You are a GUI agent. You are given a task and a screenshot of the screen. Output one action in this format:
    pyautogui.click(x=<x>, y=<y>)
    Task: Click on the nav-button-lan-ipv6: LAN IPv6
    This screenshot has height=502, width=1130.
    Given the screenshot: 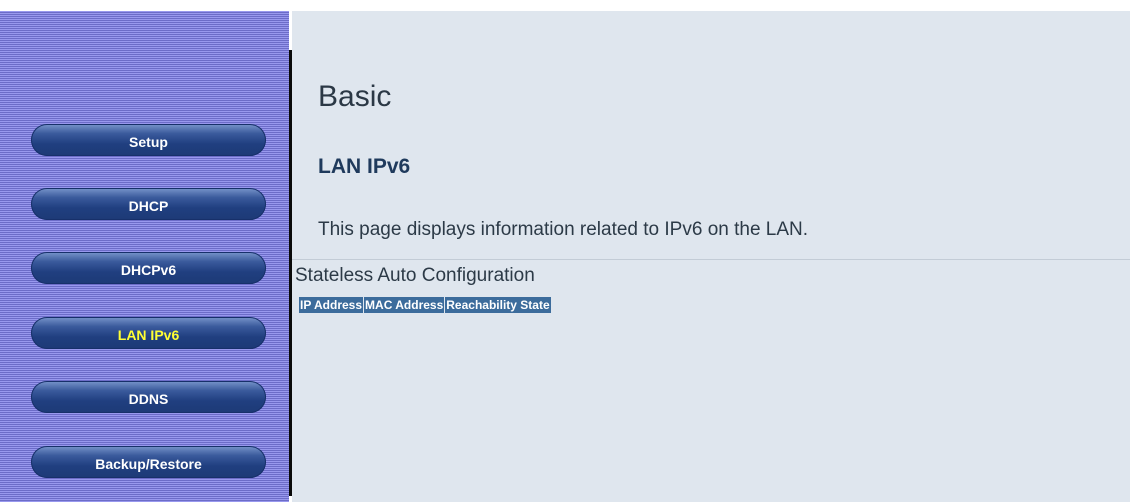 What is the action you would take?
    pyautogui.click(x=148, y=333)
    